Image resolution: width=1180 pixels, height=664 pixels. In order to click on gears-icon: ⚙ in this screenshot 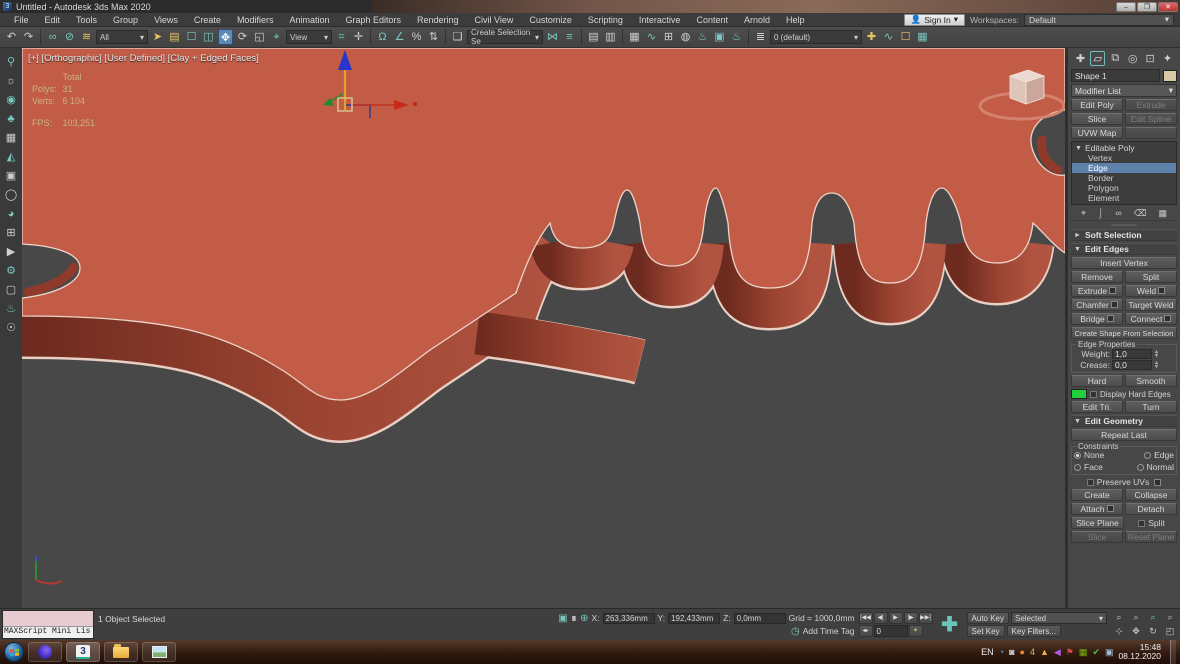, I will do `click(11, 271)`.